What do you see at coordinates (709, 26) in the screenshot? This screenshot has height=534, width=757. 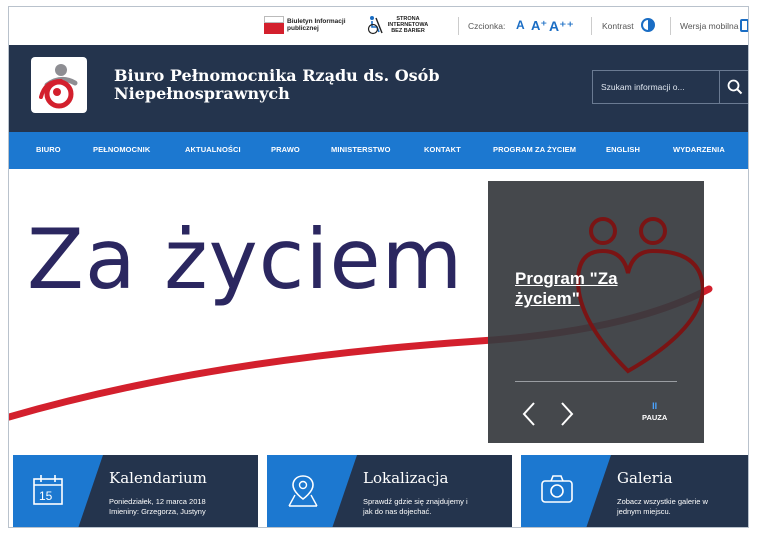 I see `mobile-version-link: Wersja mobilna` at bounding box center [709, 26].